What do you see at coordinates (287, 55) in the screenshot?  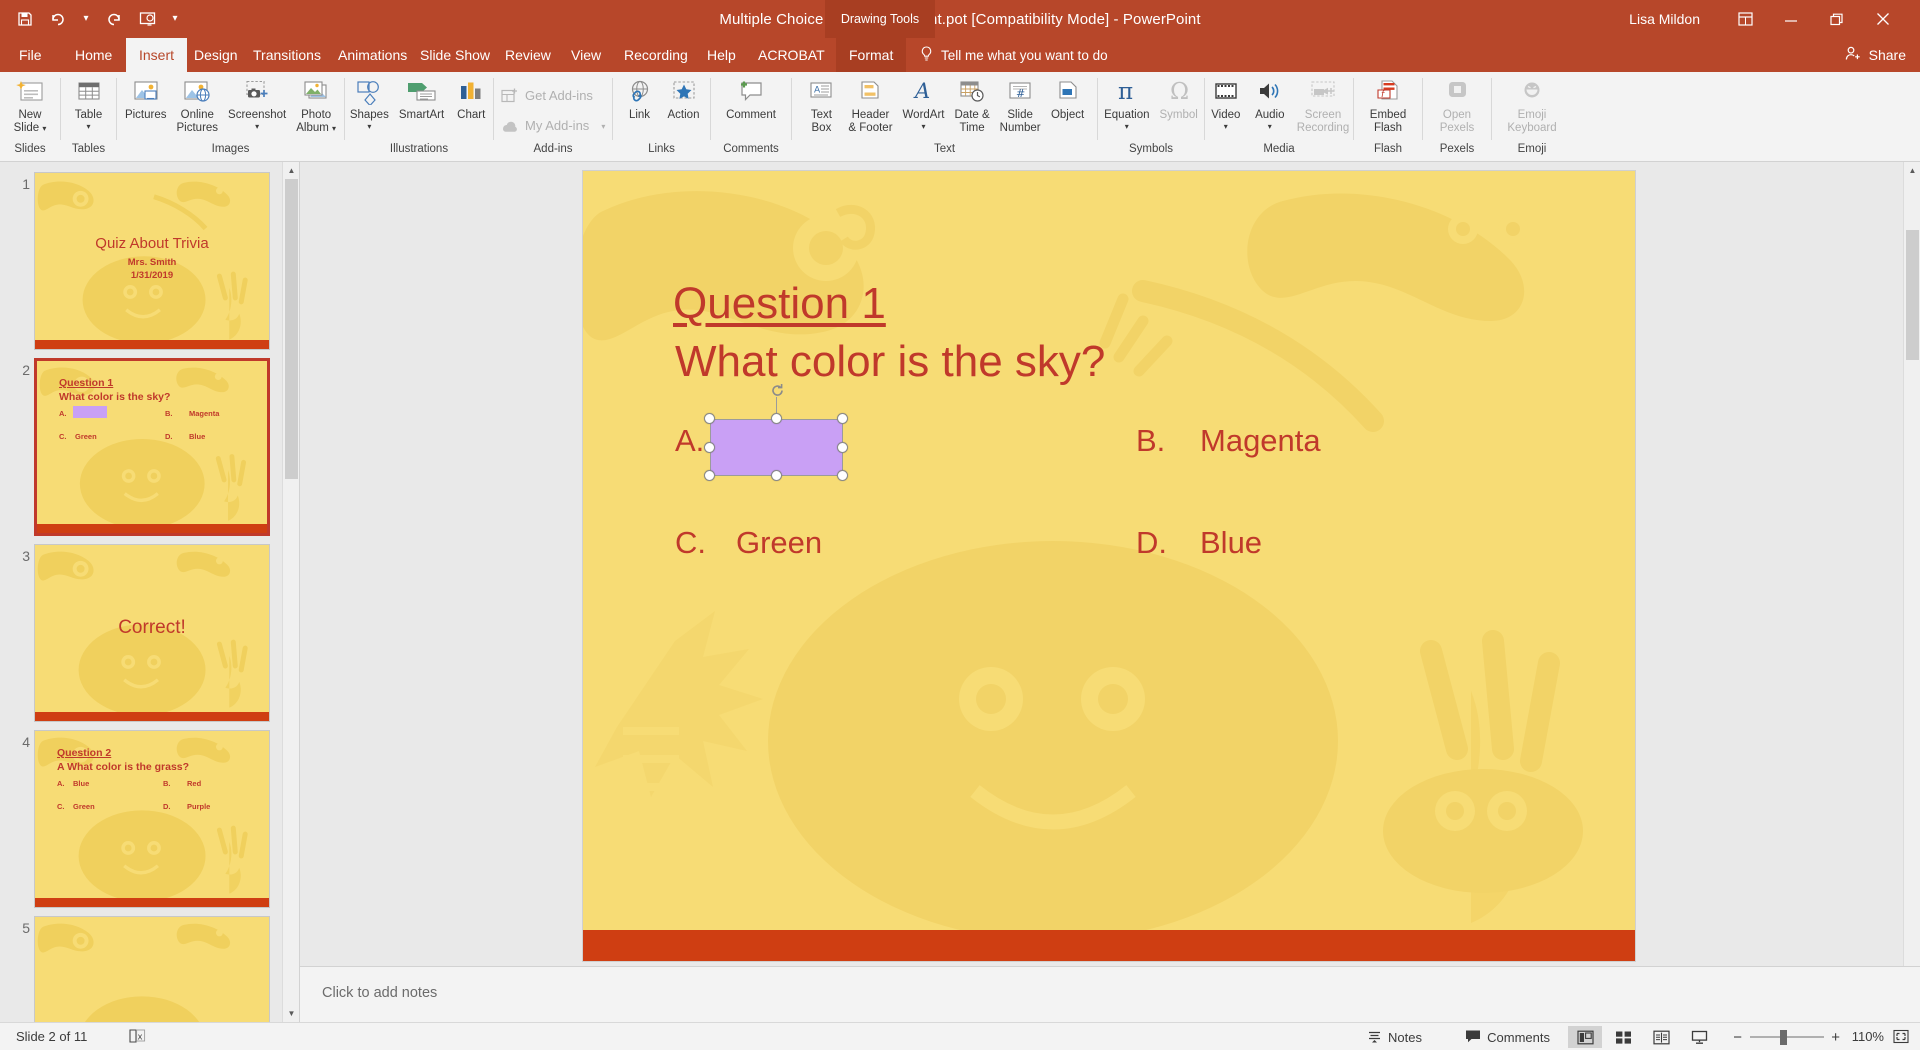 I see `tab-transitions: Transitions` at bounding box center [287, 55].